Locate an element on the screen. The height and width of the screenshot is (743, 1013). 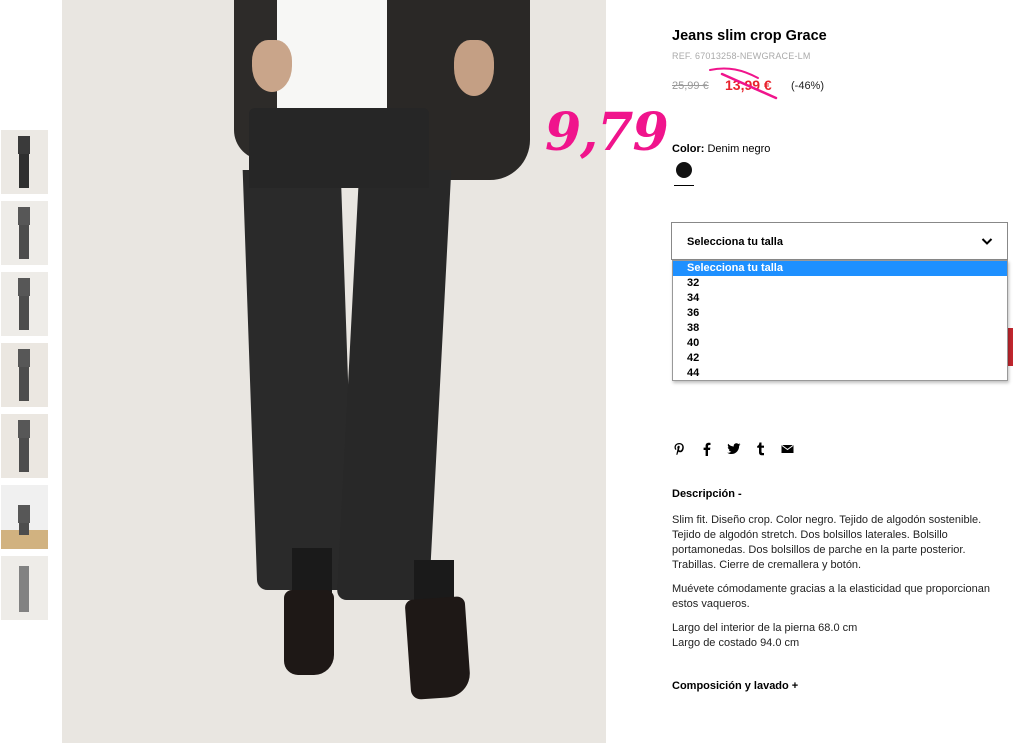
size-option-40: 40 is located at coordinates (840, 343).